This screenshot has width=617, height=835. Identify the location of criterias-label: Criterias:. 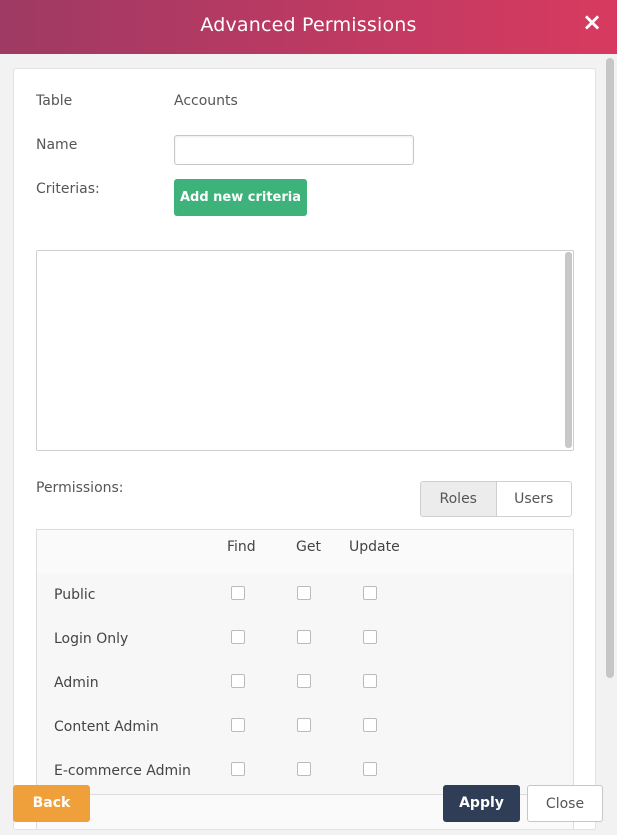
(68, 189).